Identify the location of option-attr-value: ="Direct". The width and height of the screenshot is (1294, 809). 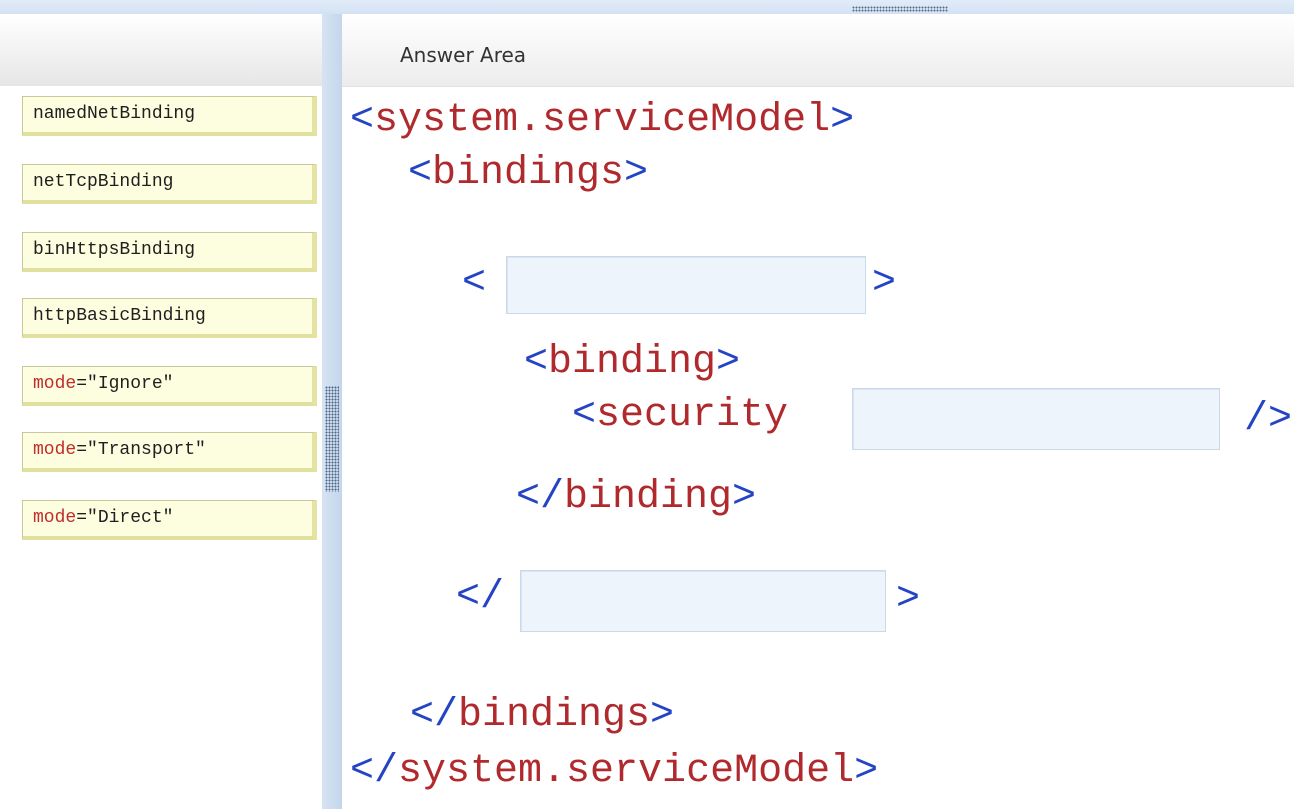
(125, 518).